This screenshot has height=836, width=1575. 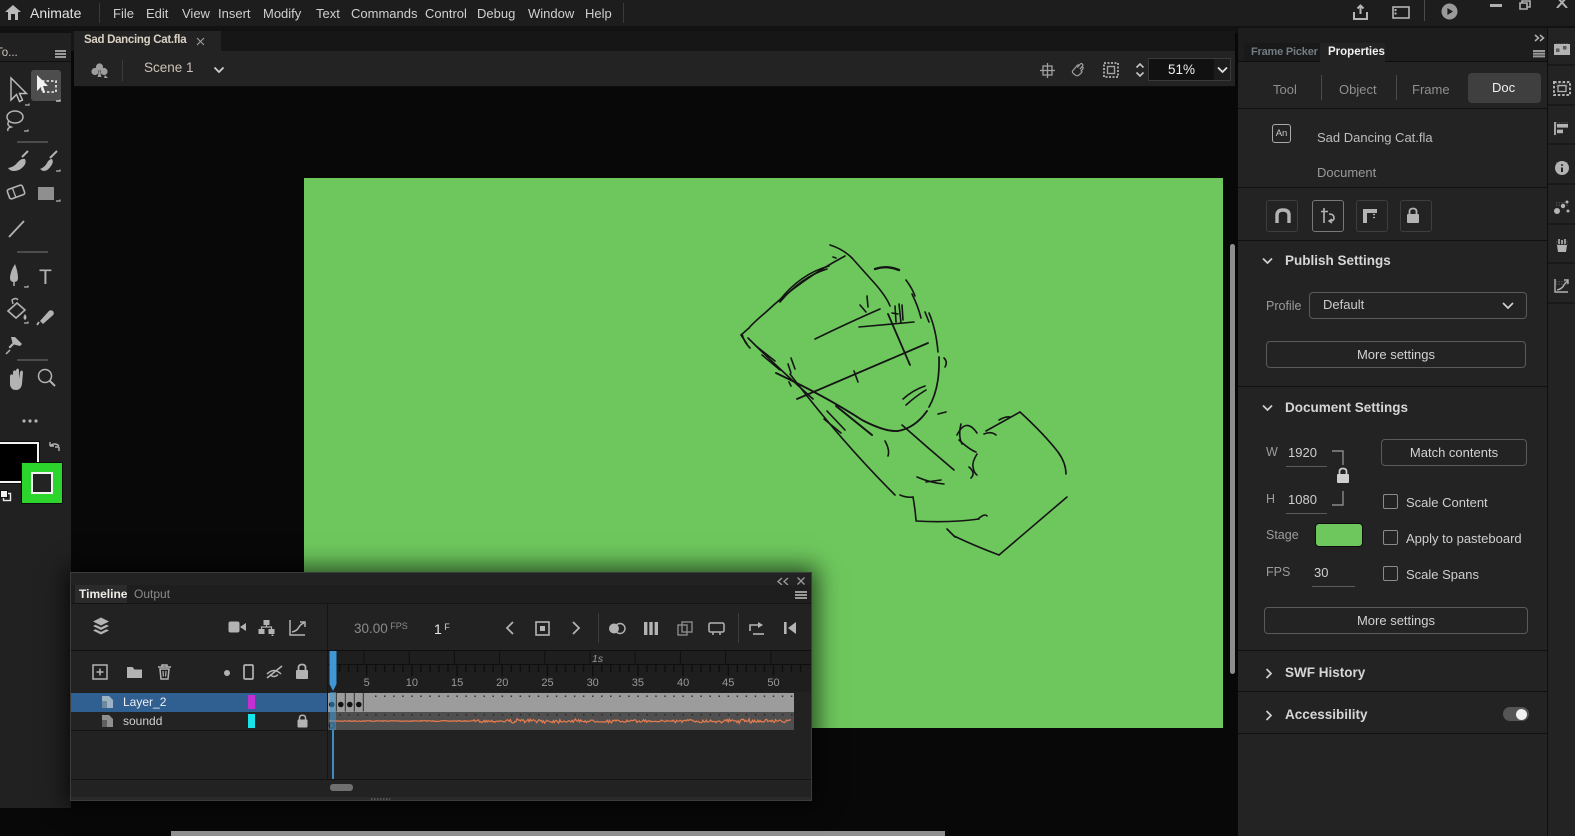 I want to click on svg-text: 5, so click(x=367, y=683).